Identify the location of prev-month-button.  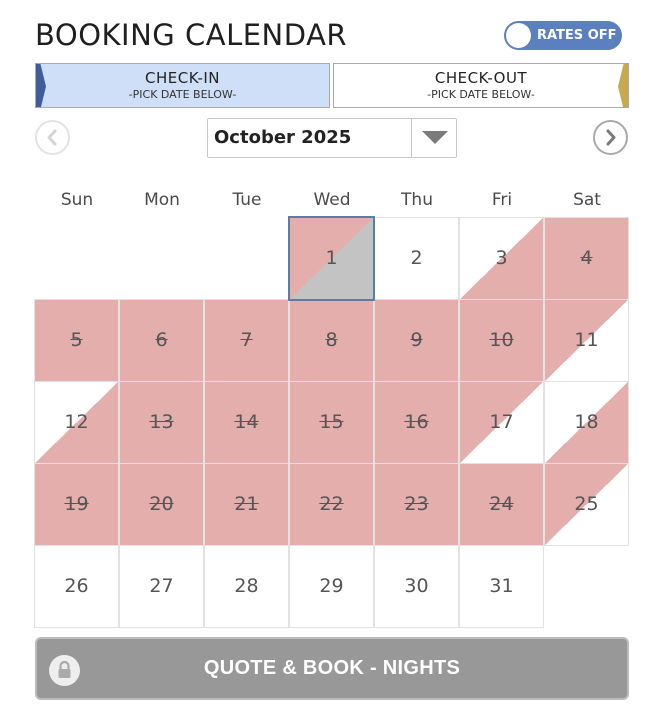
(52, 137).